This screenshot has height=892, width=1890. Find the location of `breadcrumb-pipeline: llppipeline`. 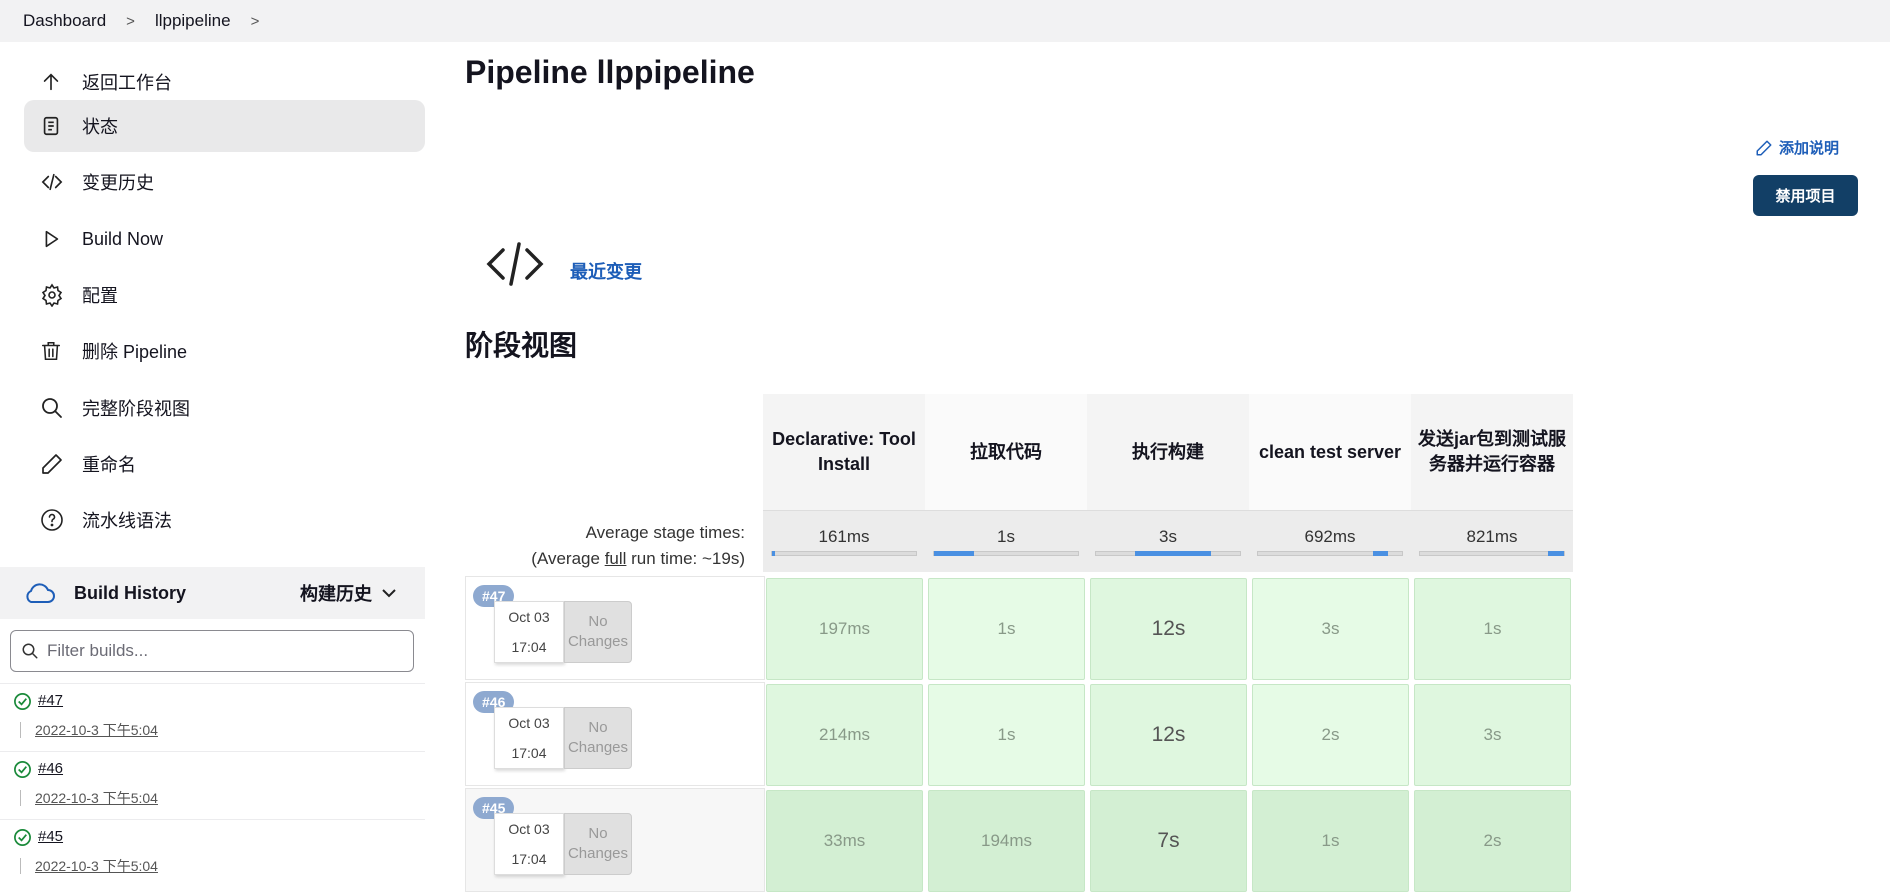

breadcrumb-pipeline: llppipeline is located at coordinates (193, 21).